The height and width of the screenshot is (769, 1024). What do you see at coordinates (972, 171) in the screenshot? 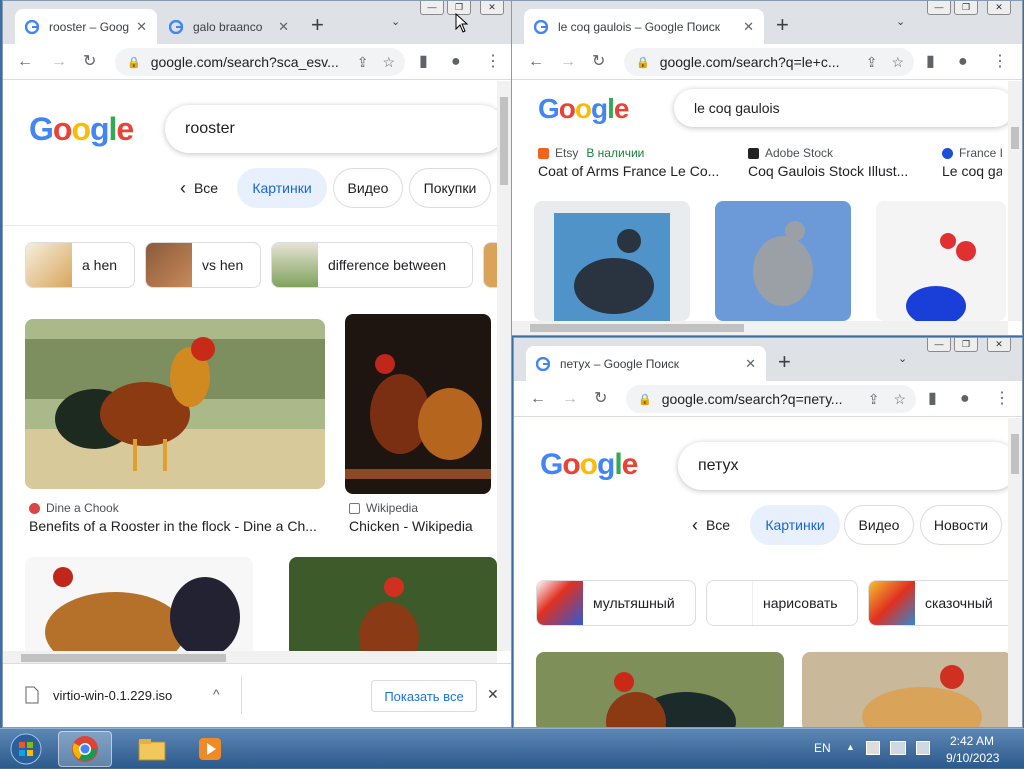
I see `result-caption: Le coq ga` at bounding box center [972, 171].